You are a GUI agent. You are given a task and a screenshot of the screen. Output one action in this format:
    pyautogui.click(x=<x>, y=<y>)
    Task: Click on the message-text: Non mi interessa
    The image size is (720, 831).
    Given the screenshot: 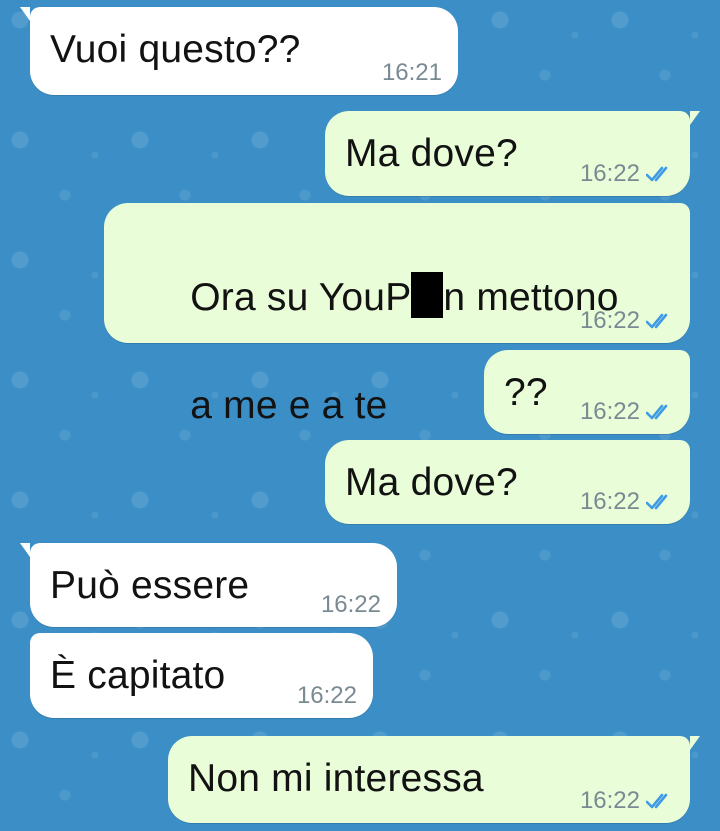 What is the action you would take?
    pyautogui.click(x=336, y=778)
    